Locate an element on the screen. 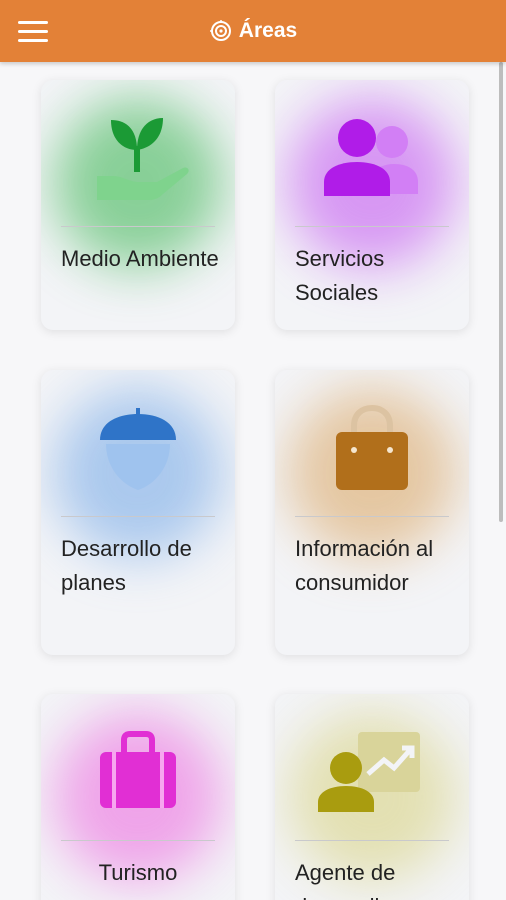 This screenshot has height=900, width=506. area-label: Servicios Sociales is located at coordinates (340, 275).